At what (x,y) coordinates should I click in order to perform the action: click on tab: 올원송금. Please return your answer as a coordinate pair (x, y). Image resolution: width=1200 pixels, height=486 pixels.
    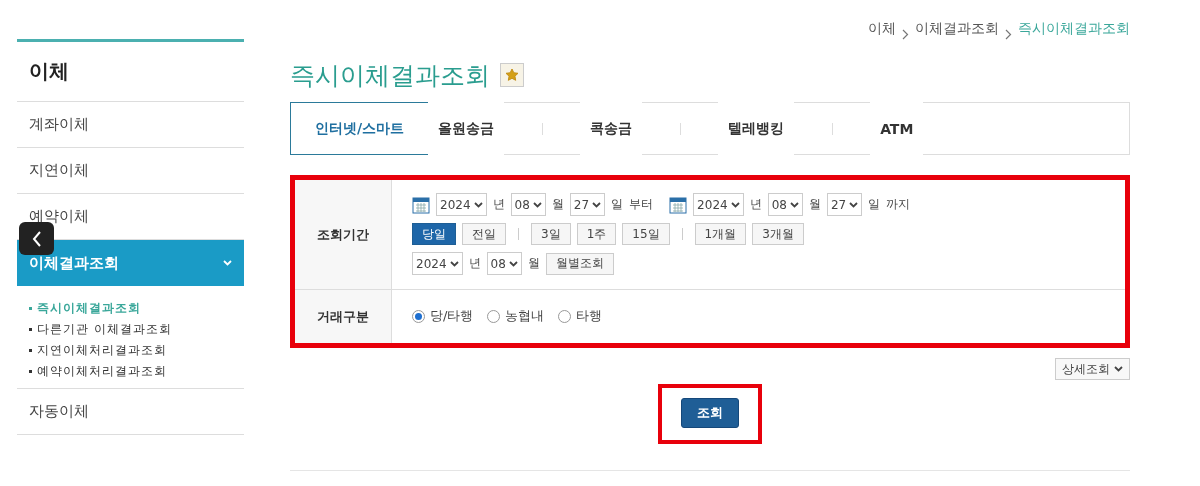
    Looking at the image, I should click on (466, 128).